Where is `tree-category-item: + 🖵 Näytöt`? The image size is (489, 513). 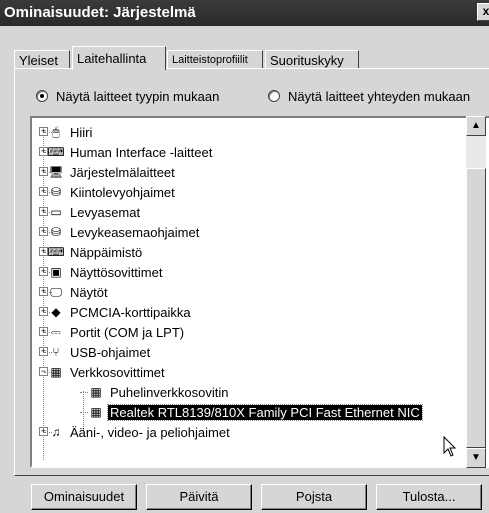 tree-category-item: + 🖵 Näytöt is located at coordinates (74, 292).